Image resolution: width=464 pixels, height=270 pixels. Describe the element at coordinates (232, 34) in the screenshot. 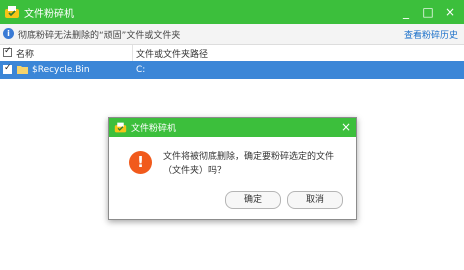

I see `info-bar: i 彻底粉碎无法删除的“顽固”文件或文件夹 查看粉碎历史` at that location.